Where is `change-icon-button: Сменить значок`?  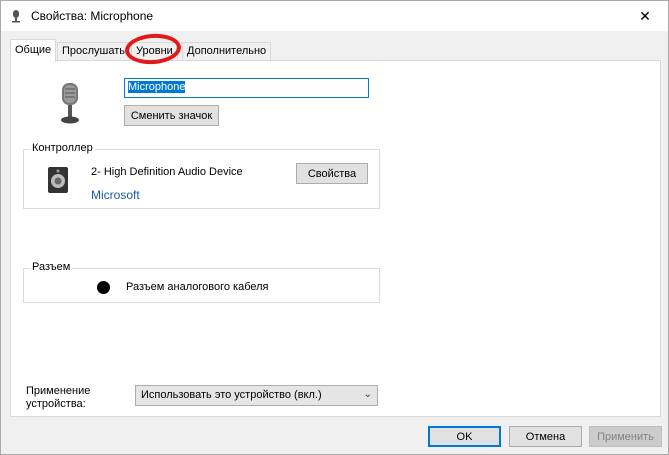 change-icon-button: Сменить значок is located at coordinates (171, 115).